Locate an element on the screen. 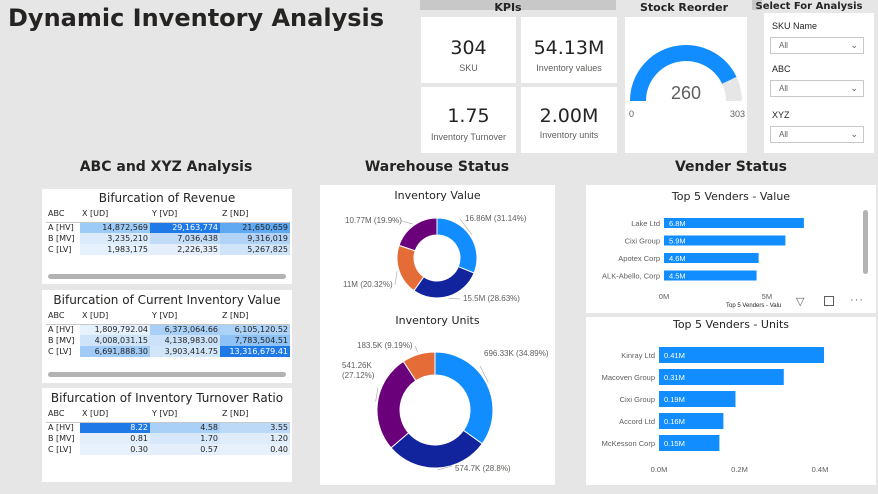 Image resolution: width=878 pixels, height=494 pixels. slicer-dropdown-xyz: All ⌄ is located at coordinates (817, 134).